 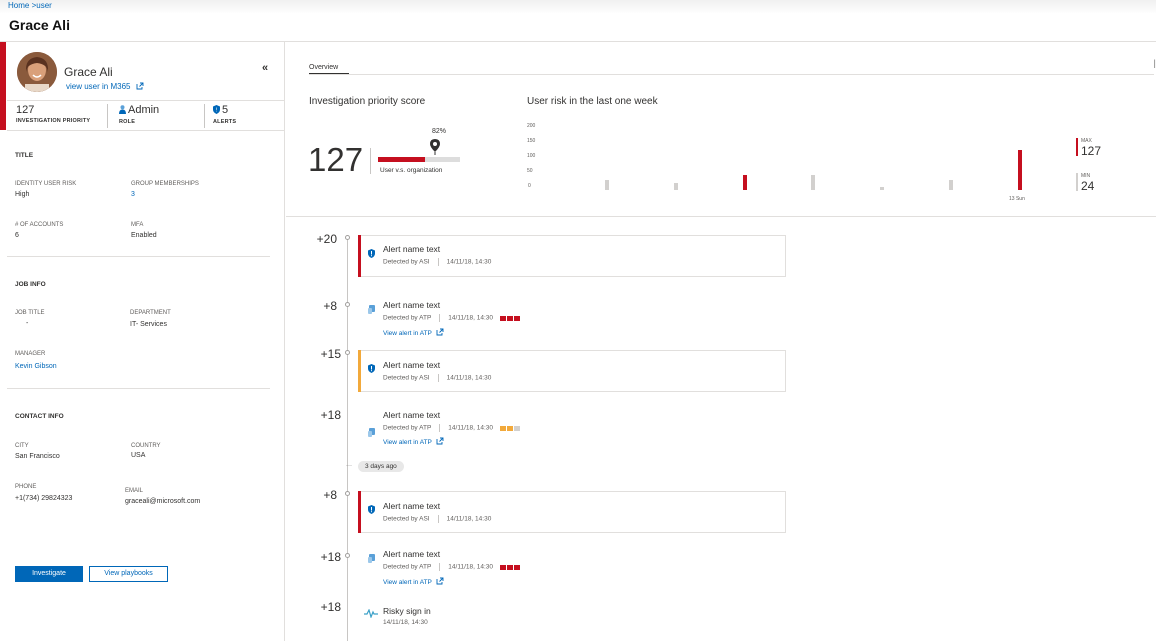 What do you see at coordinates (25, 110) in the screenshot?
I see `stat-priority-value: 127` at bounding box center [25, 110].